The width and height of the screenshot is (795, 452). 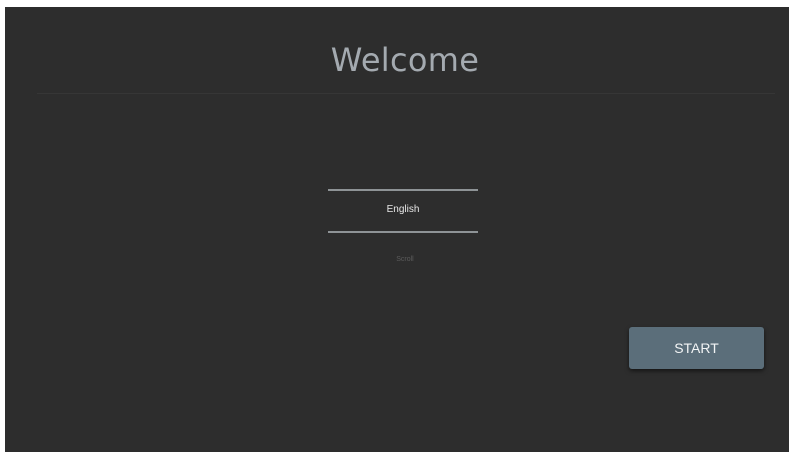 I want to click on welcome-title: Welcome, so click(x=405, y=60).